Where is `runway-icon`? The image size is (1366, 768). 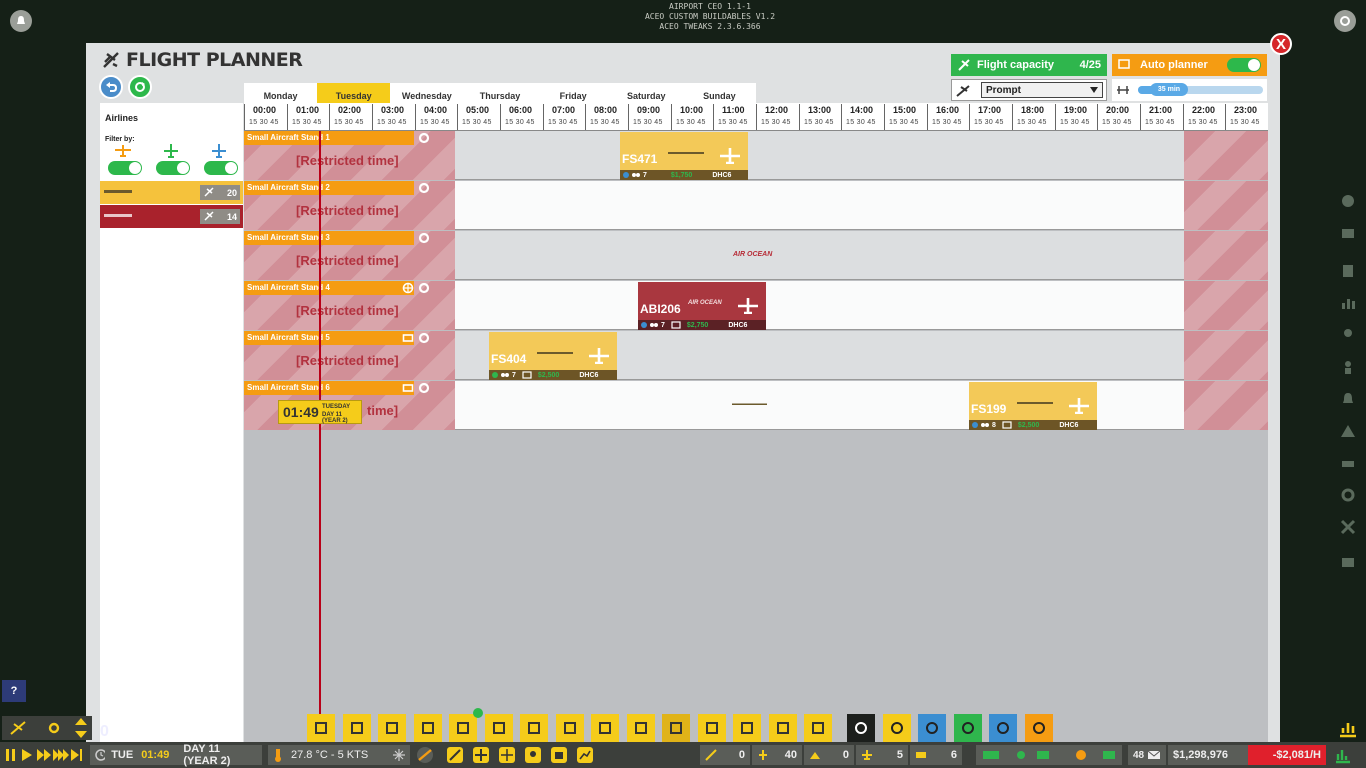
runway-icon is located at coordinates (18, 728).